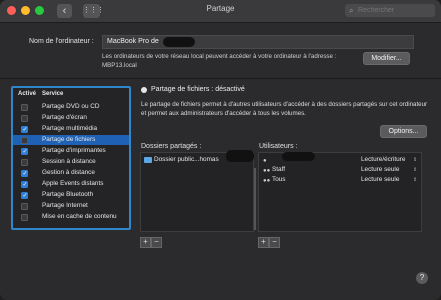 The width and height of the screenshot is (441, 300). Describe the element at coordinates (422, 278) in the screenshot. I see `help-button: ?` at that location.